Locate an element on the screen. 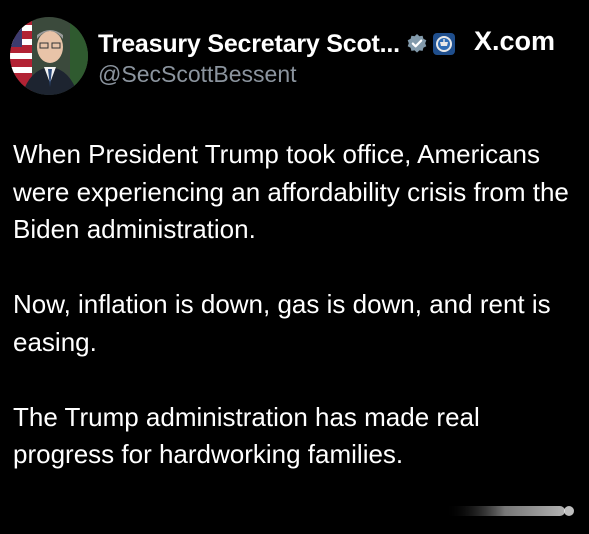 The image size is (589, 534). watermark-graphic is located at coordinates (512, 511).